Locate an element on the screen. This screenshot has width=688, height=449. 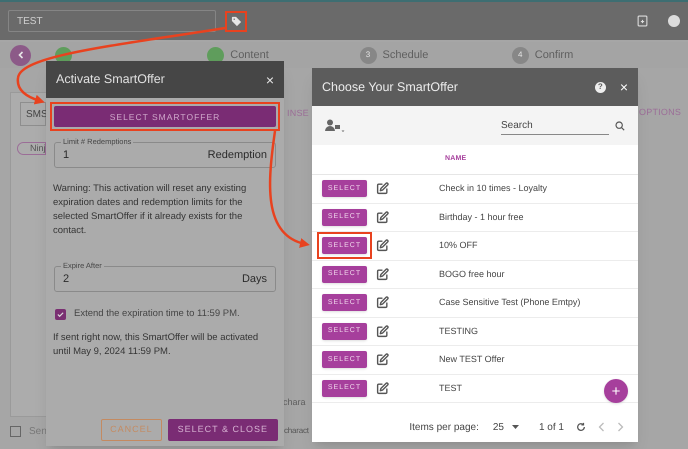
checkmark-icon is located at coordinates (60, 314).